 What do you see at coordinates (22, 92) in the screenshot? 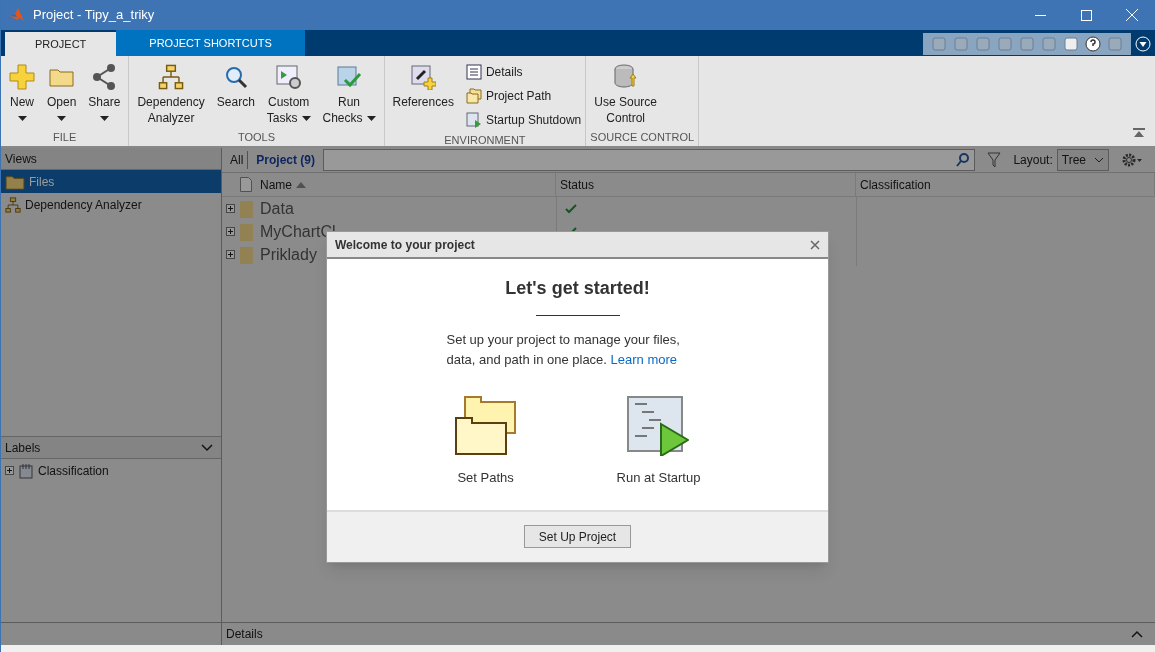
I see `ribbon-button: New` at bounding box center [22, 92].